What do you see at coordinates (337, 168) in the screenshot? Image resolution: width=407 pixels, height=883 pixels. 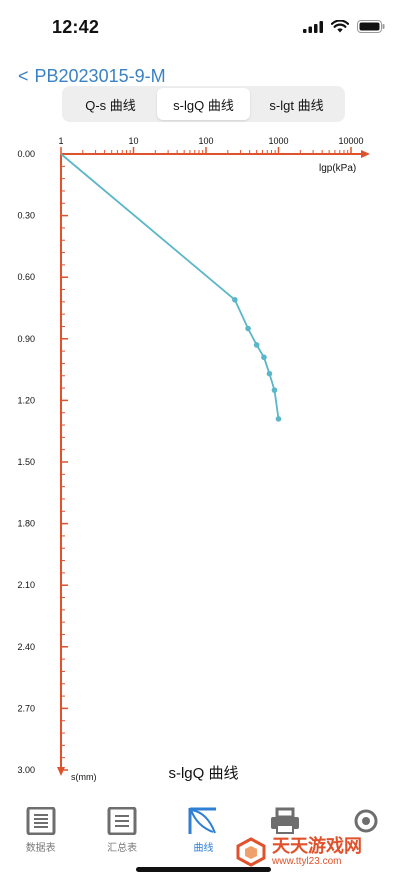 I see `x-axis-label: lgp(kPa)` at bounding box center [337, 168].